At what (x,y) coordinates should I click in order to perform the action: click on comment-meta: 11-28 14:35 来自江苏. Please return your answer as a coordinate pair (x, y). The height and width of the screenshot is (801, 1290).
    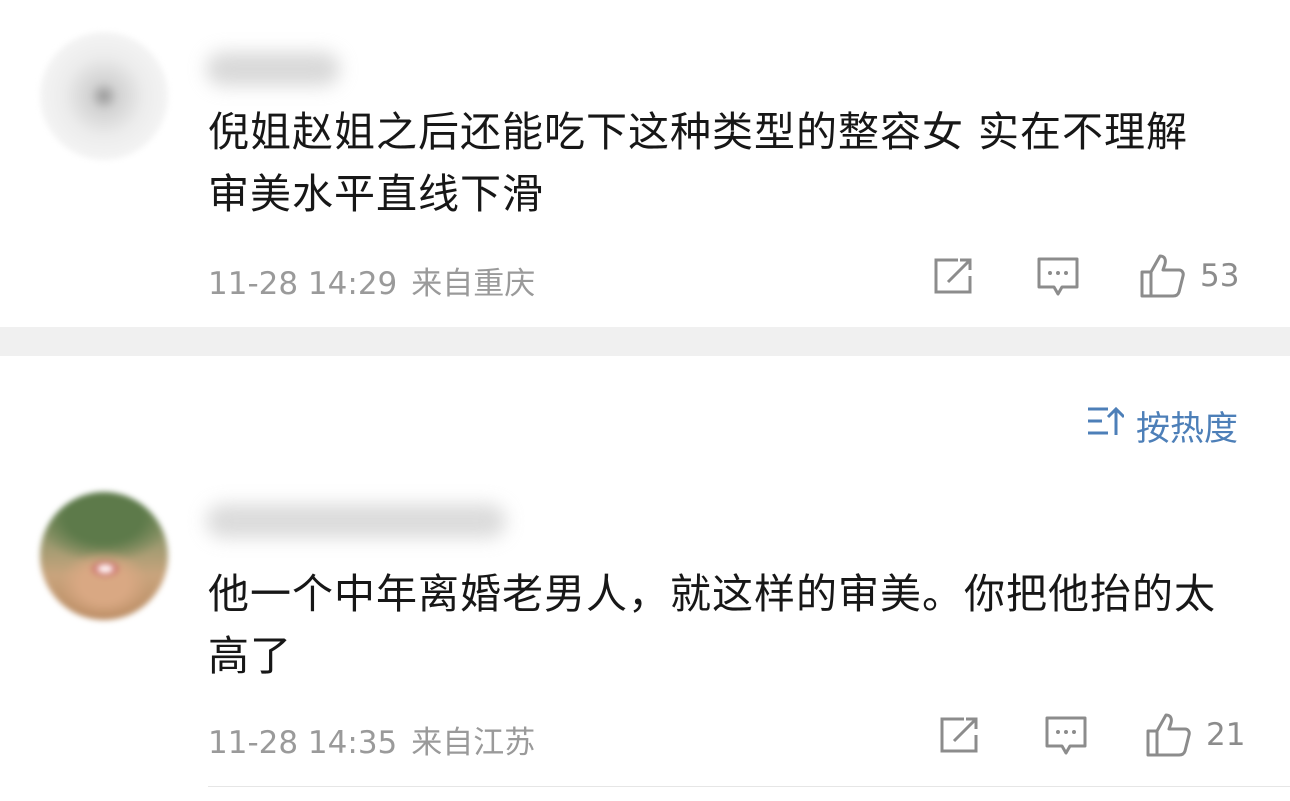
    Looking at the image, I should click on (371, 739).